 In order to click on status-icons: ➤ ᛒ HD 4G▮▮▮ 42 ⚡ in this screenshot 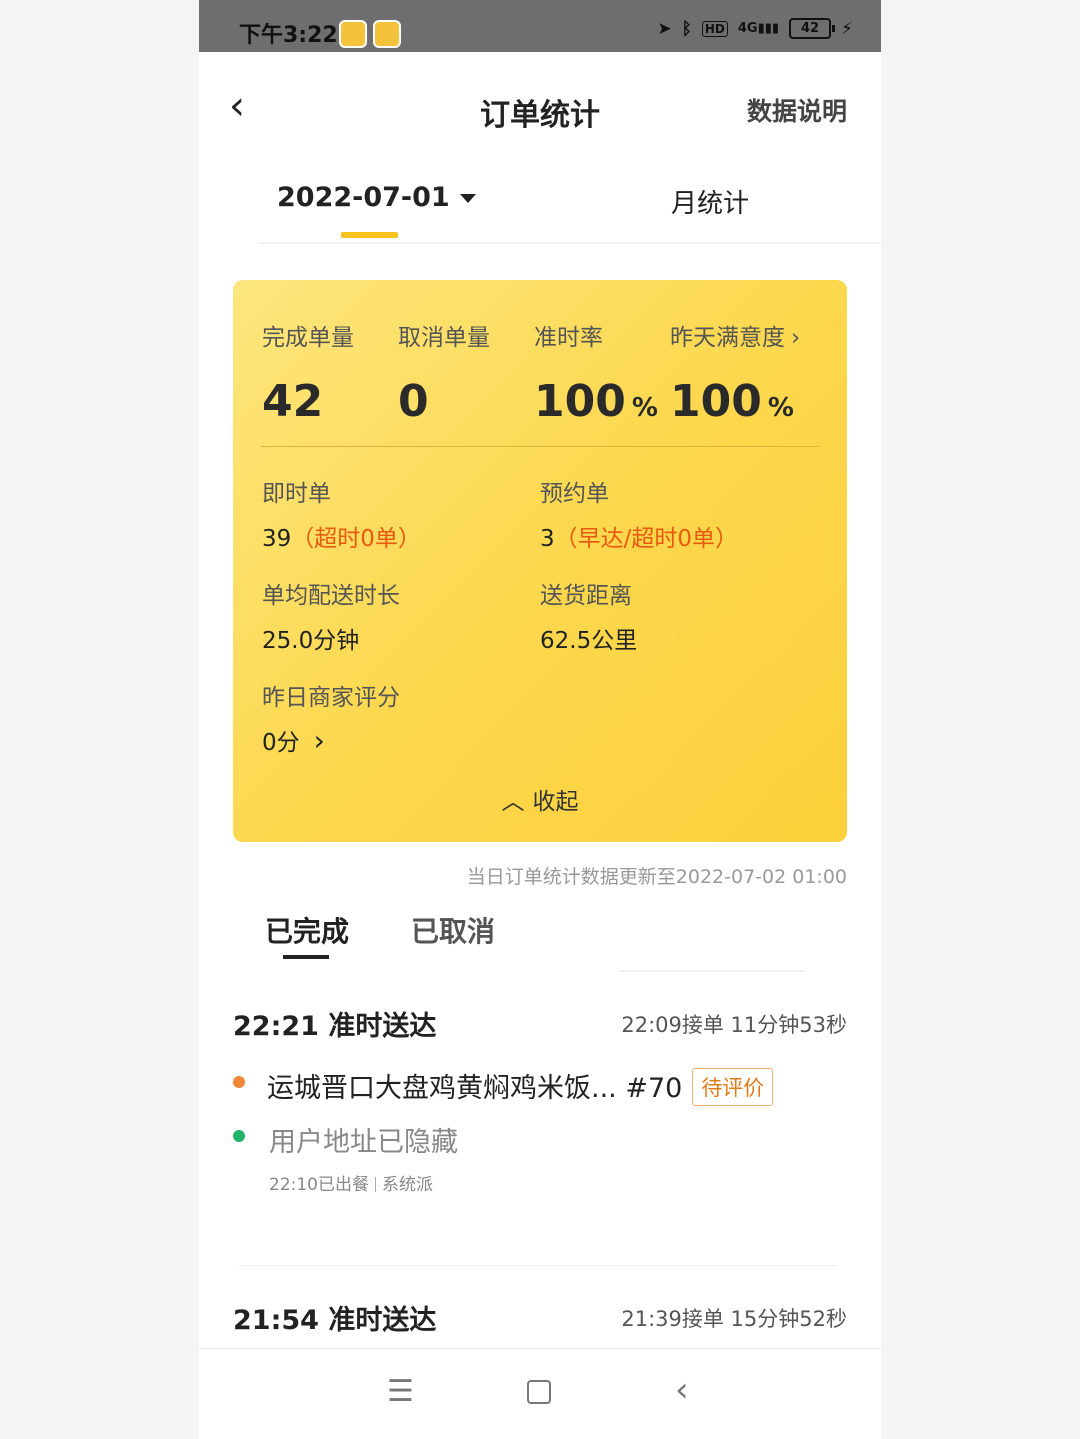, I will do `click(755, 28)`.